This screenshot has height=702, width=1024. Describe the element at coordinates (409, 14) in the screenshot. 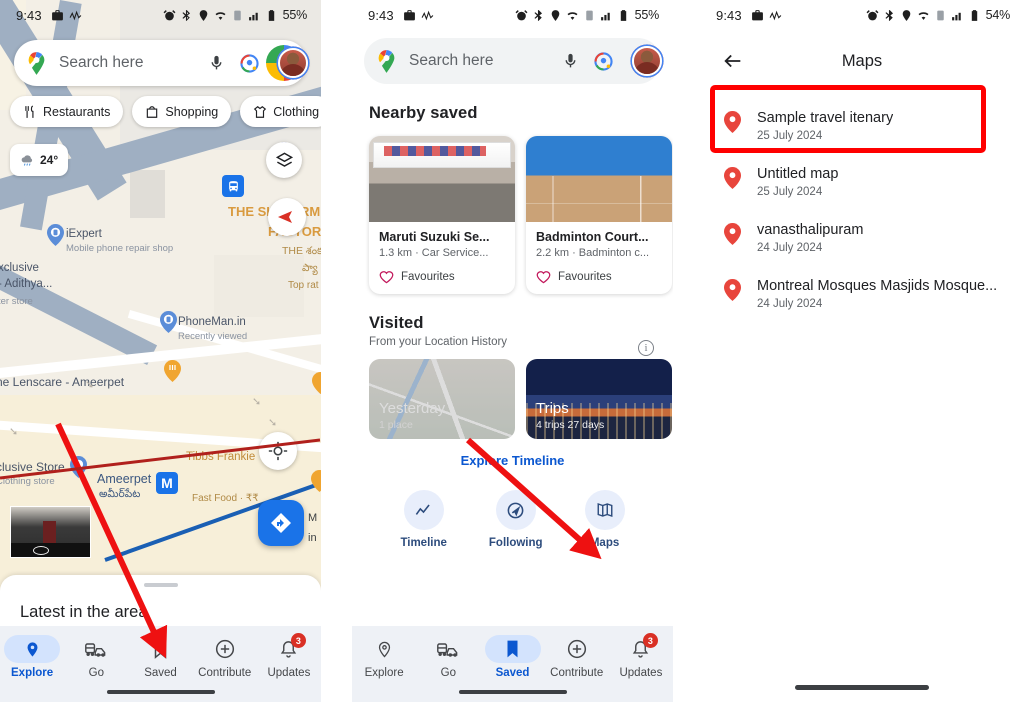

I see `briefcase-icon` at that location.